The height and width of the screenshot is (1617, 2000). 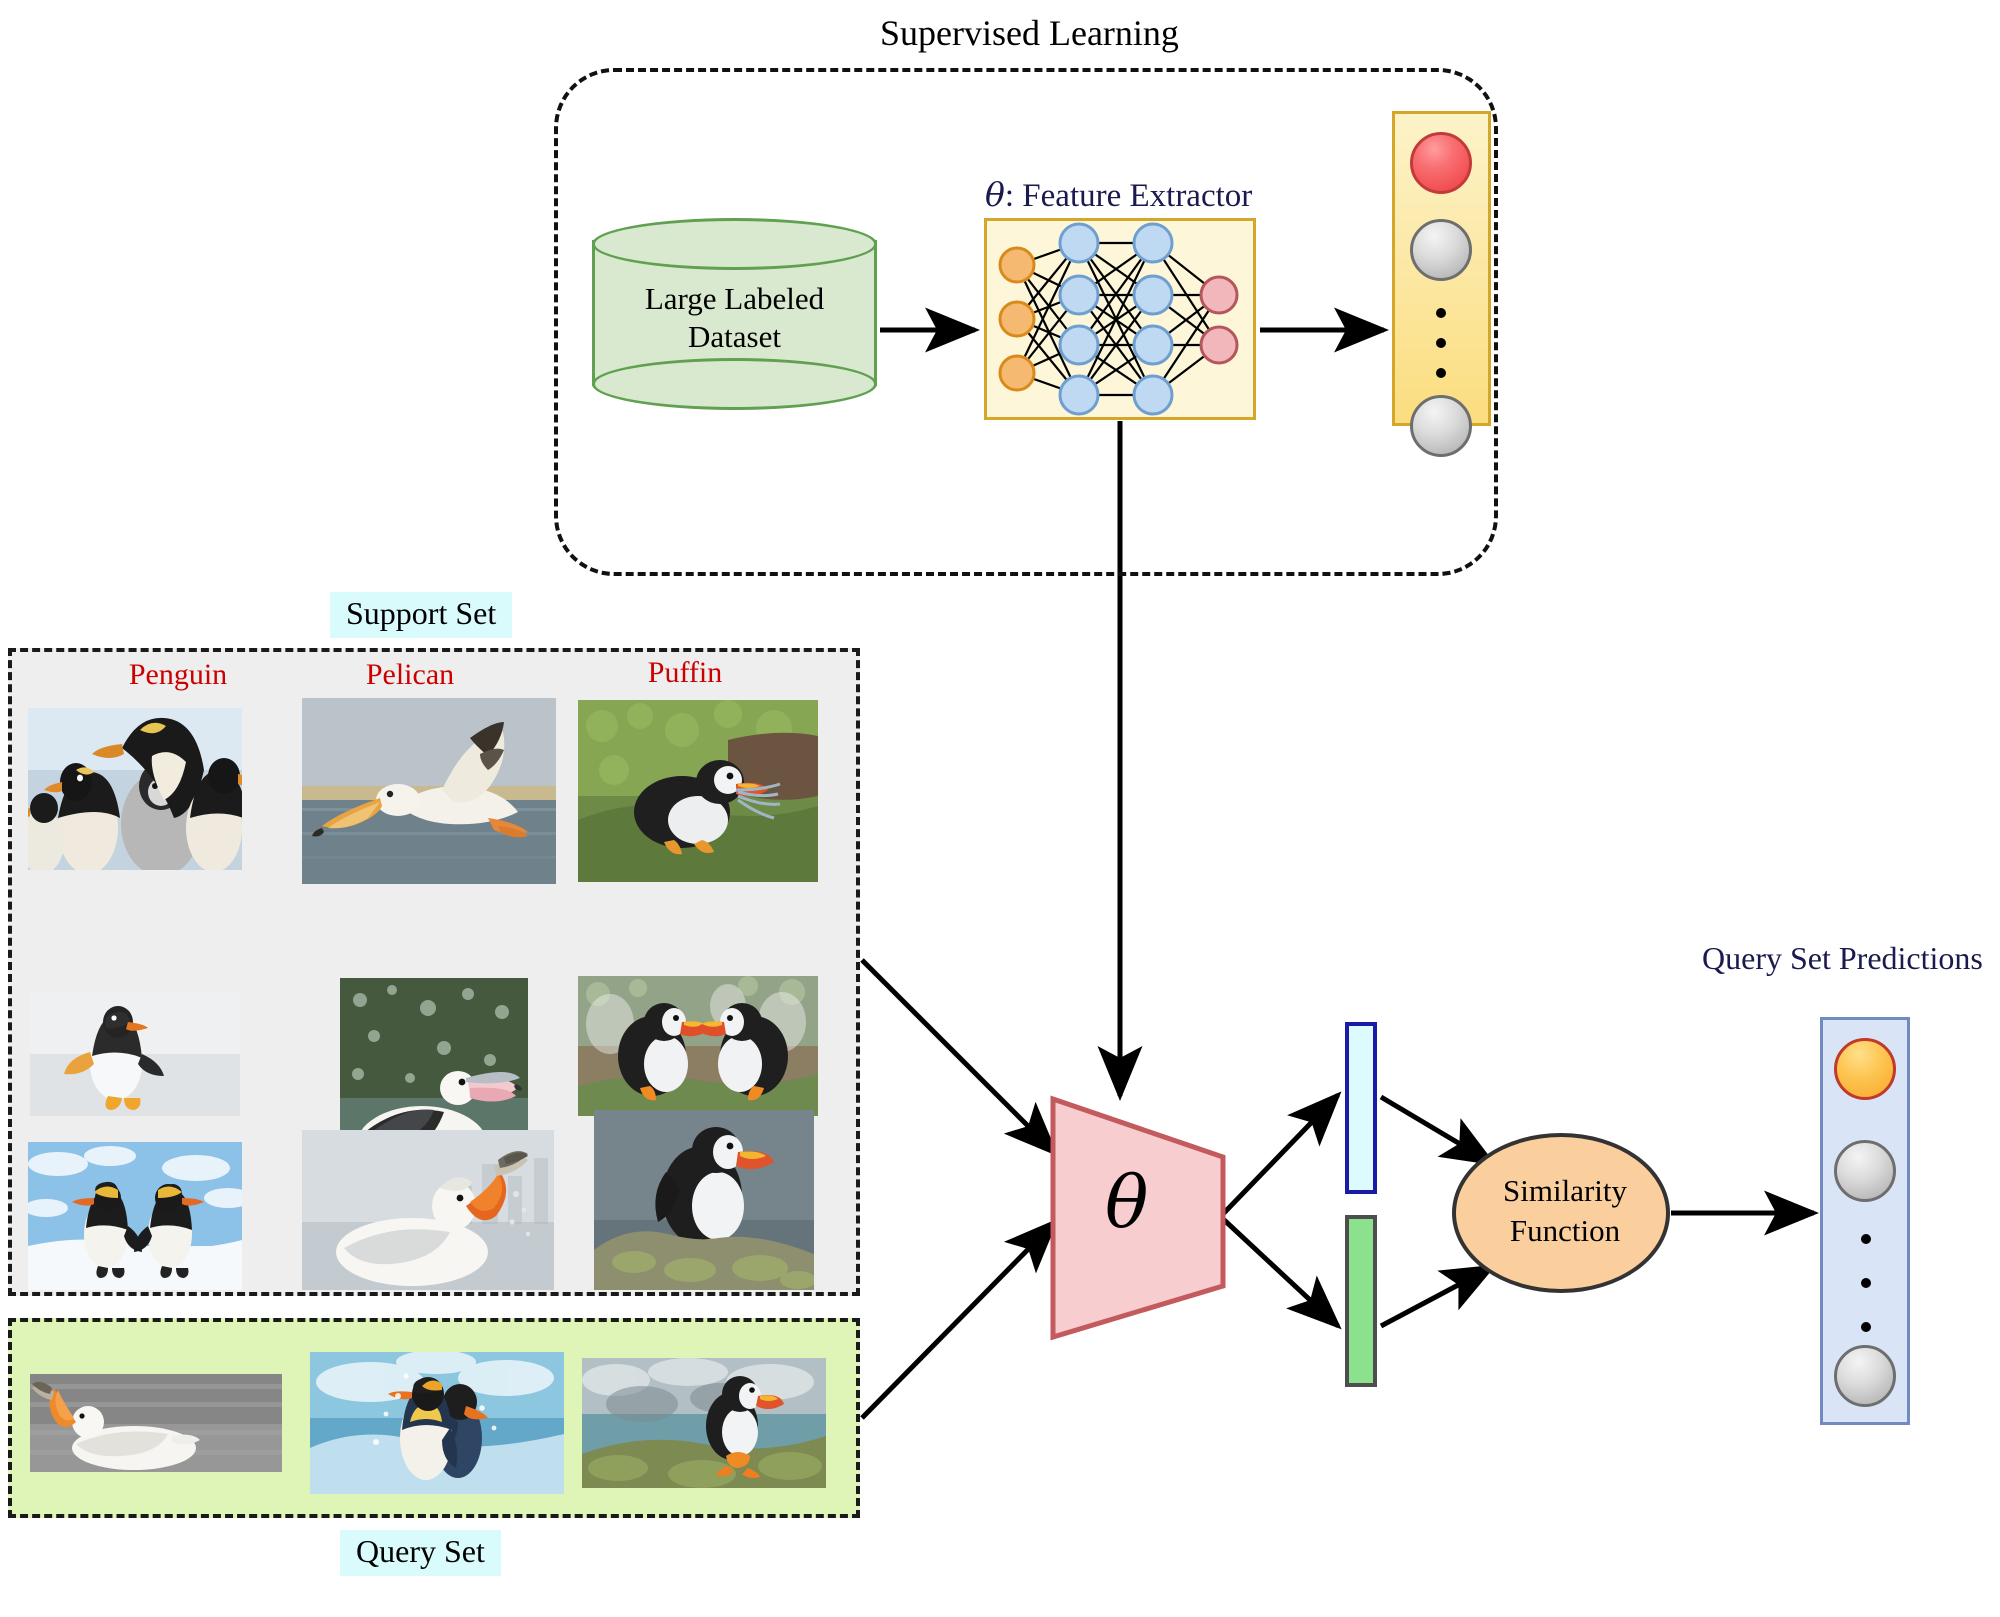 What do you see at coordinates (1441, 284) in the screenshot?
I see `classifier-output-column` at bounding box center [1441, 284].